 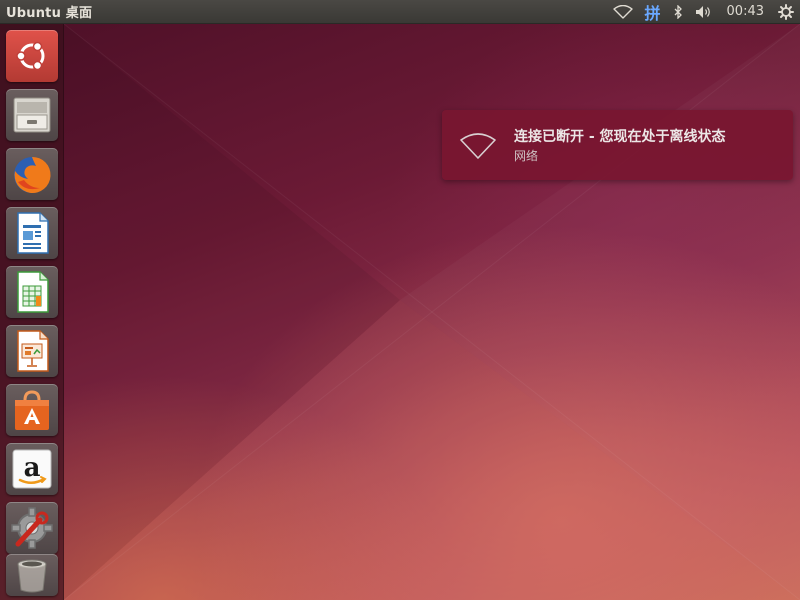 I want to click on launcher-item-firefox, so click(x=32, y=174).